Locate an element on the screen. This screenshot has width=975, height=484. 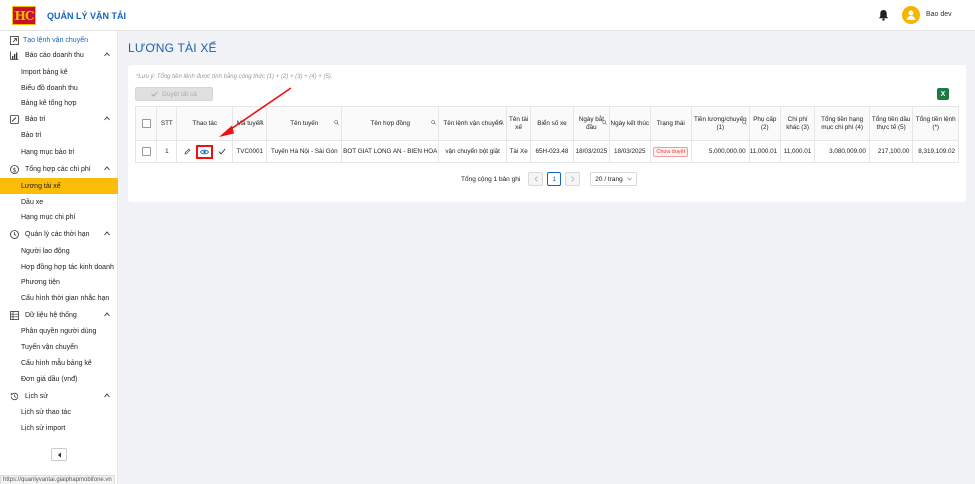
column-header: Biển số xe is located at coordinates (552, 123).